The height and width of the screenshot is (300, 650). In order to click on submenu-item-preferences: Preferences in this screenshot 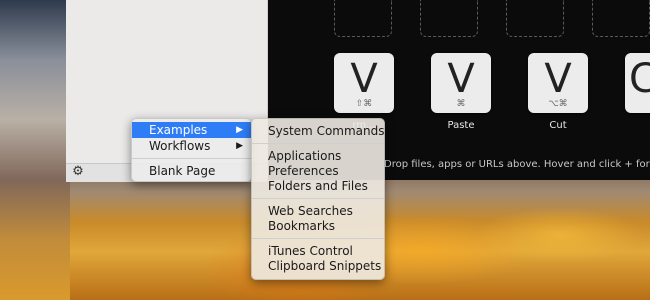, I will do `click(303, 171)`.